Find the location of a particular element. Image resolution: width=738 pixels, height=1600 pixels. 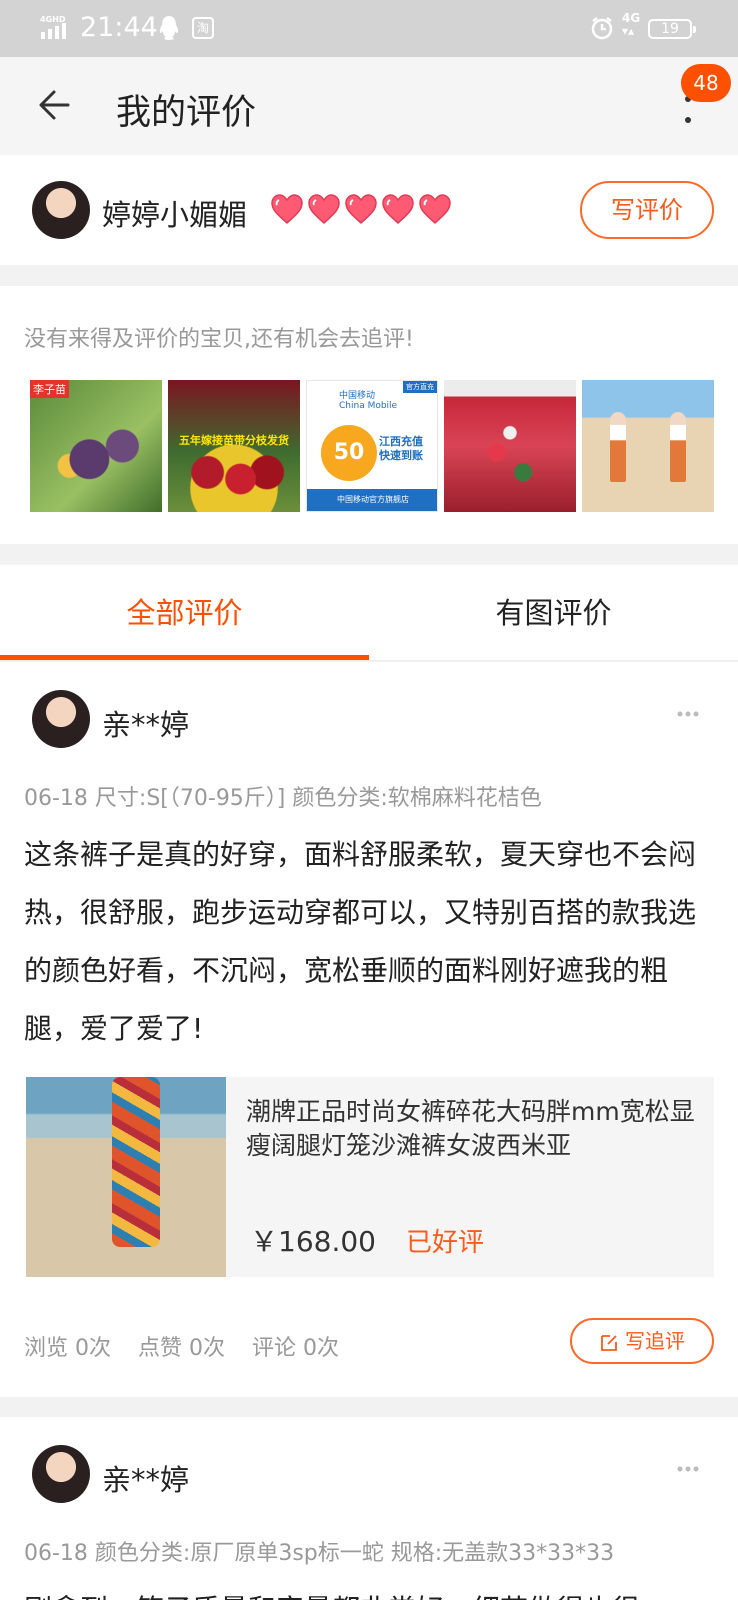

reputation-hearts is located at coordinates (361, 210).